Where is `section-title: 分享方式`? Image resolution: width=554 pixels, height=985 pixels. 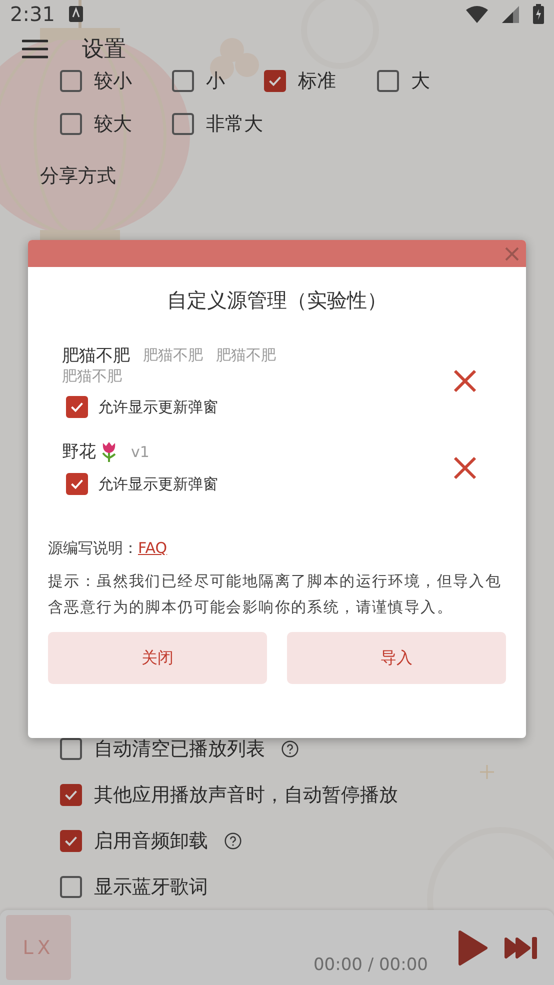
section-title: 分享方式 is located at coordinates (78, 176).